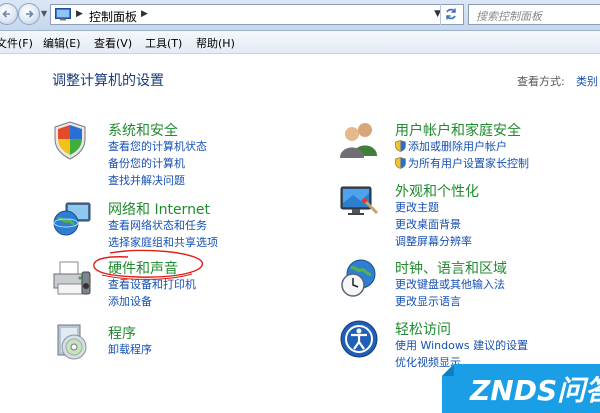 The width and height of the screenshot is (600, 413). I want to click on users-icon, so click(359, 140).